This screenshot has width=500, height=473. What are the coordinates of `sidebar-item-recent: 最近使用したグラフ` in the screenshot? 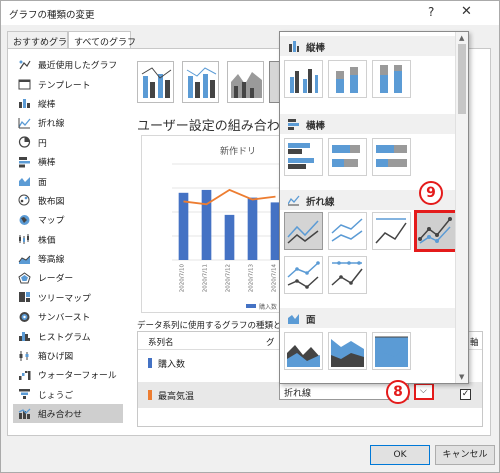 It's located at (68, 64).